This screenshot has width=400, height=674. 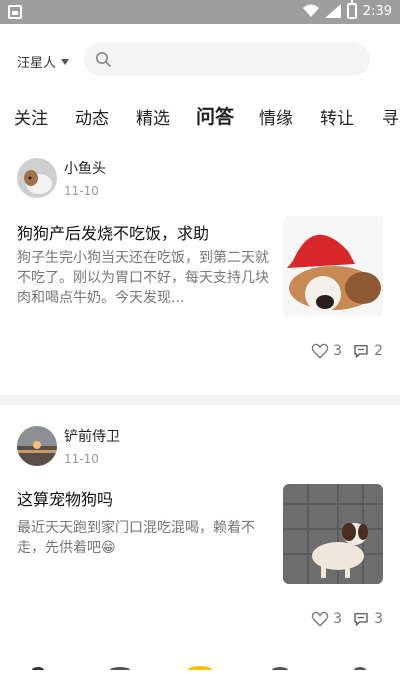 I want to click on post-actions: 3 3, so click(x=347, y=619).